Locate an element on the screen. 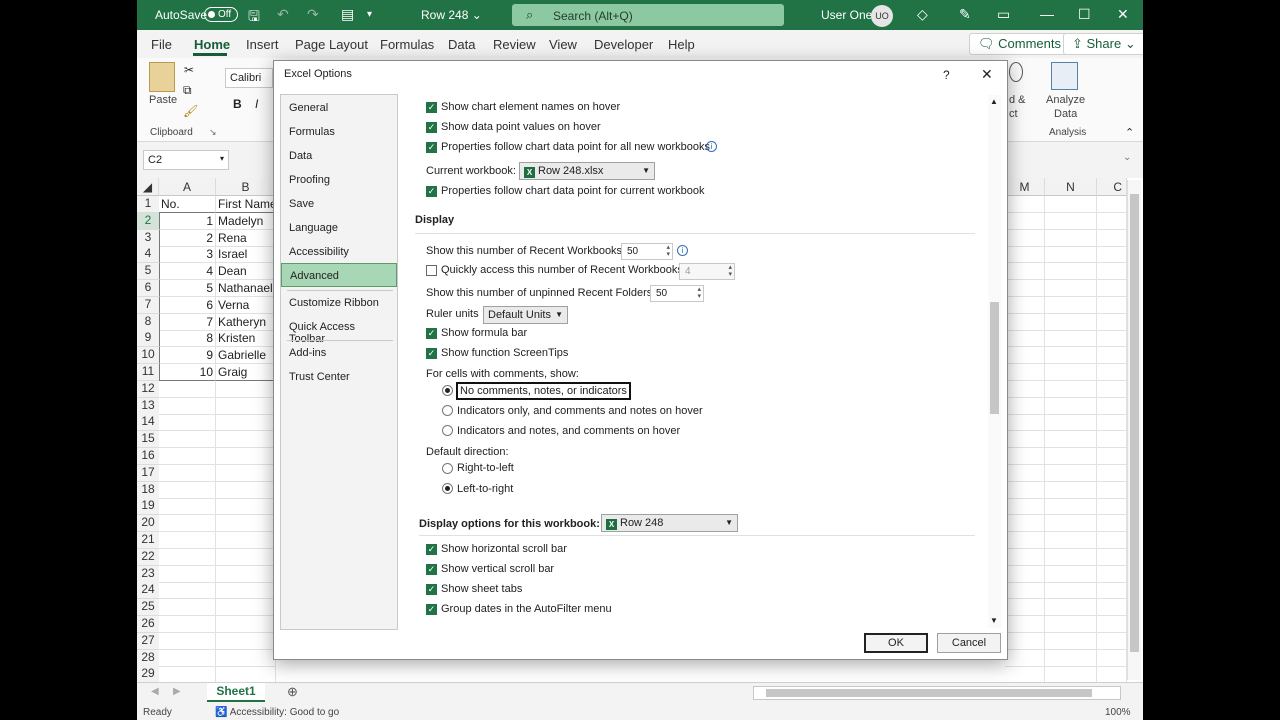  cell-a: No. is located at coordinates (187, 204).